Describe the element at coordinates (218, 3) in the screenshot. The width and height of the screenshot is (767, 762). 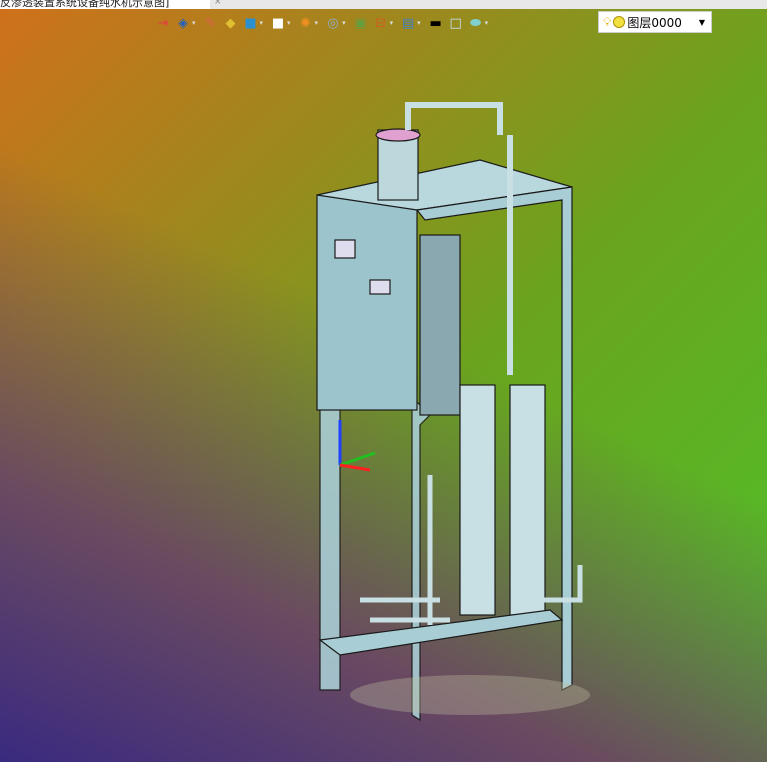
I see `tab-close-button: ×` at that location.